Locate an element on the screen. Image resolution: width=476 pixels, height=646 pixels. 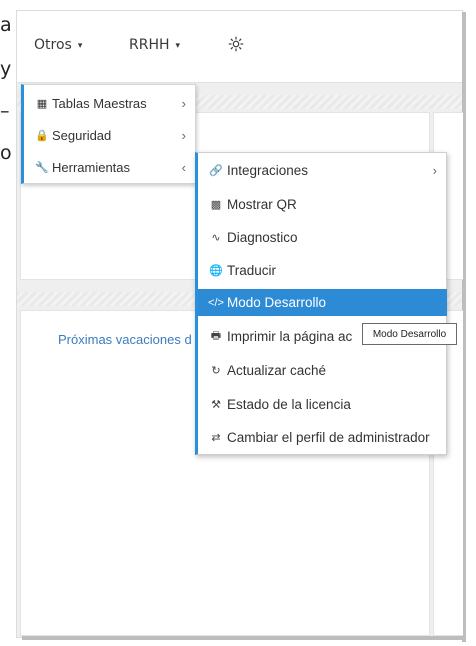
menu-item-cambiar-perfil: ⇄ Cambiar el perfil de administrador is located at coordinates (322, 437).